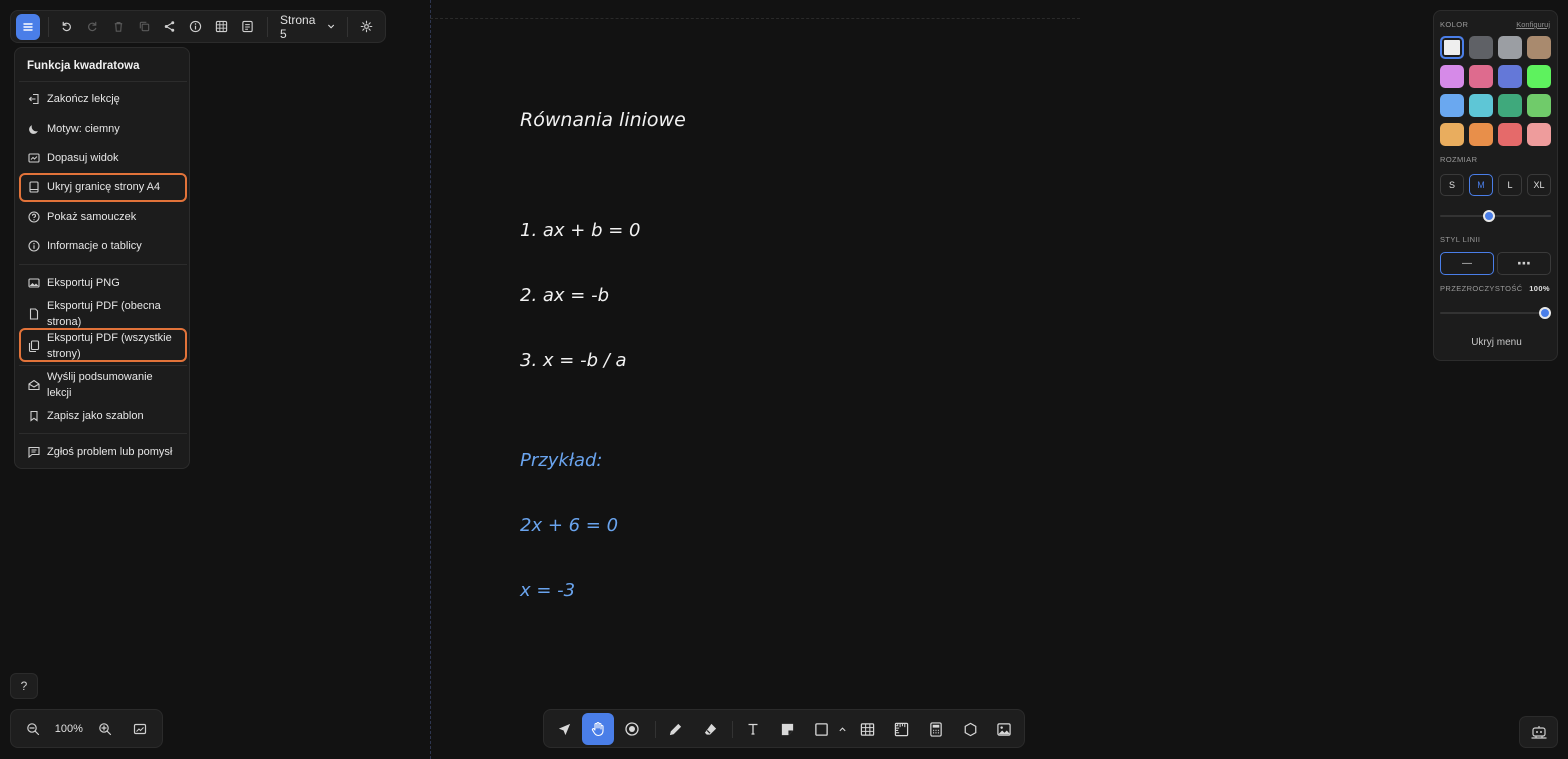 Image resolution: width=1568 pixels, height=759 pixels. Describe the element at coordinates (34, 283) in the screenshot. I see `image-icon` at that location.